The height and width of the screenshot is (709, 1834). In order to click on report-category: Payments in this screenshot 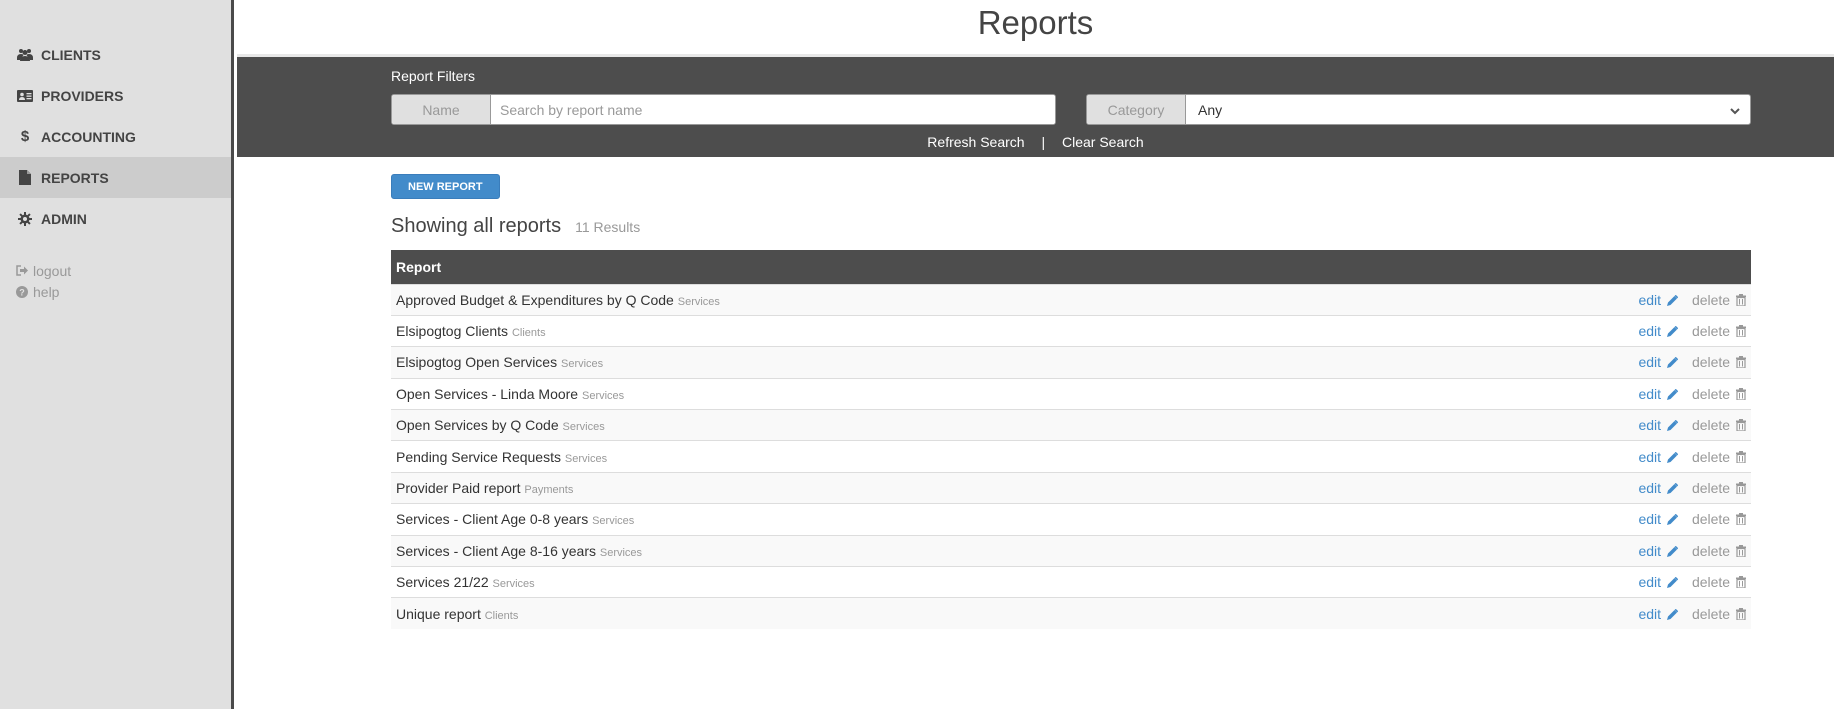, I will do `click(549, 490)`.